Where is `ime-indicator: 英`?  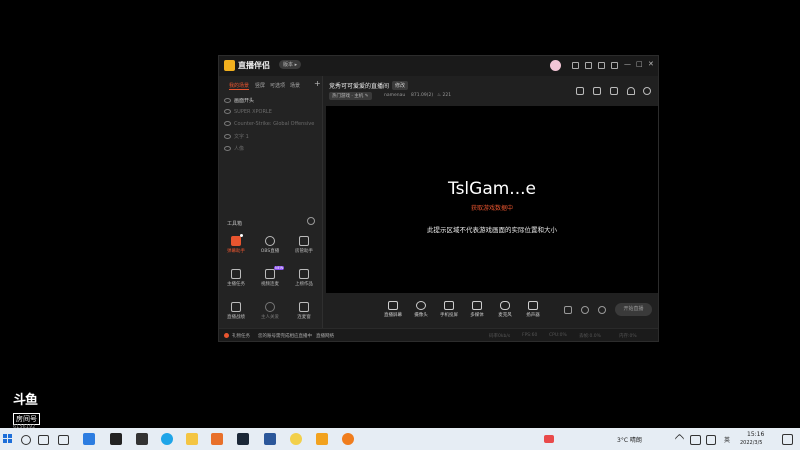
ime-indicator: 英 is located at coordinates (727, 439).